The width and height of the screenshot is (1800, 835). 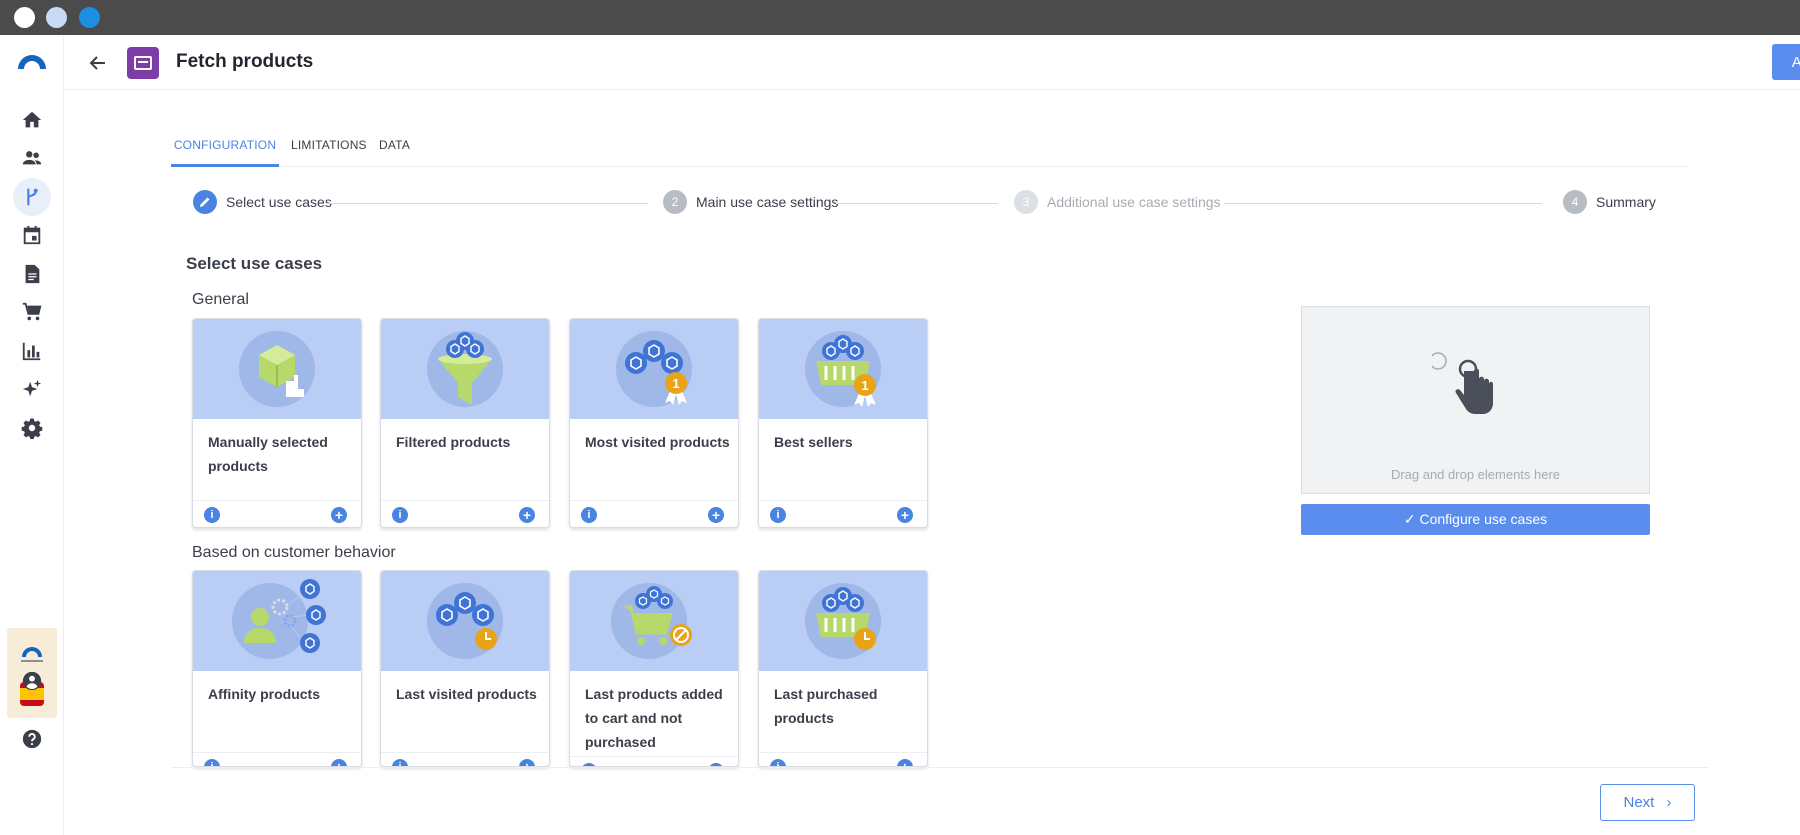 I want to click on next-button: Next ›, so click(x=1647, y=802).